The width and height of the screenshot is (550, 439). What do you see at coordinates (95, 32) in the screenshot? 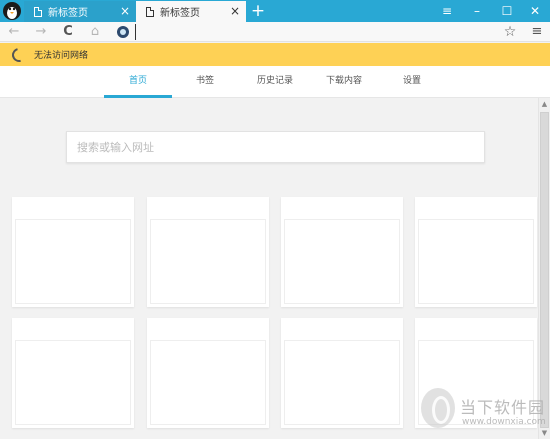
I see `home-button: ⌂` at bounding box center [95, 32].